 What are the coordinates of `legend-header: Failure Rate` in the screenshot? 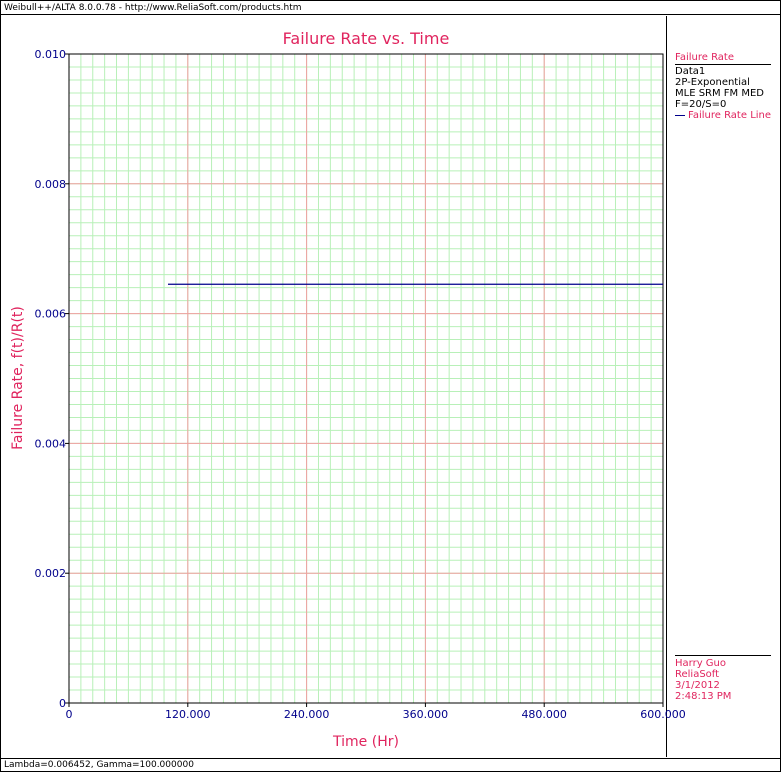 It's located at (723, 58).